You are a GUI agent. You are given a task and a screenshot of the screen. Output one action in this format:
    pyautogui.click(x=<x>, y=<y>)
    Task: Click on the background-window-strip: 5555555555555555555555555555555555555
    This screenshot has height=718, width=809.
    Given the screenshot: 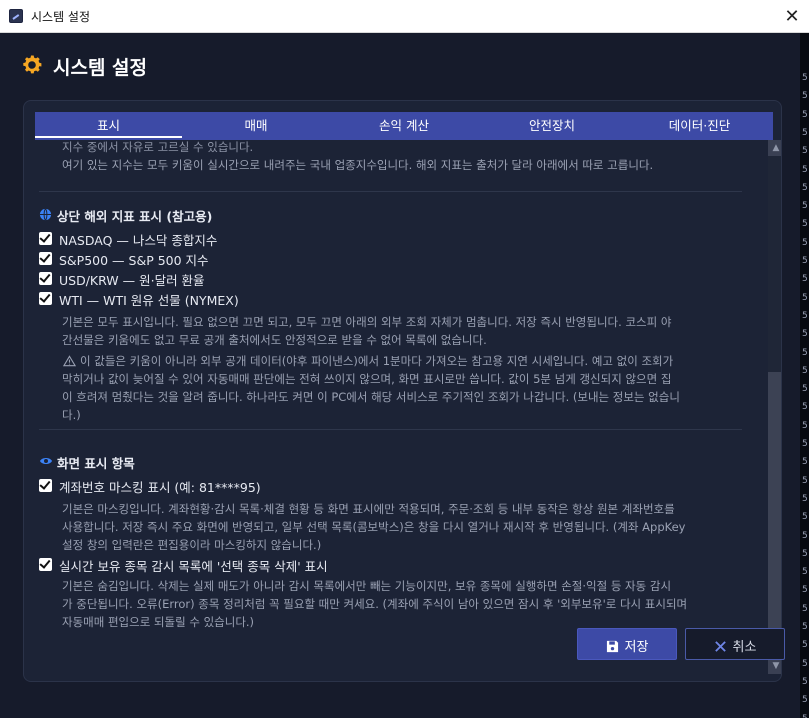 What is the action you would take?
    pyautogui.click(x=804, y=375)
    